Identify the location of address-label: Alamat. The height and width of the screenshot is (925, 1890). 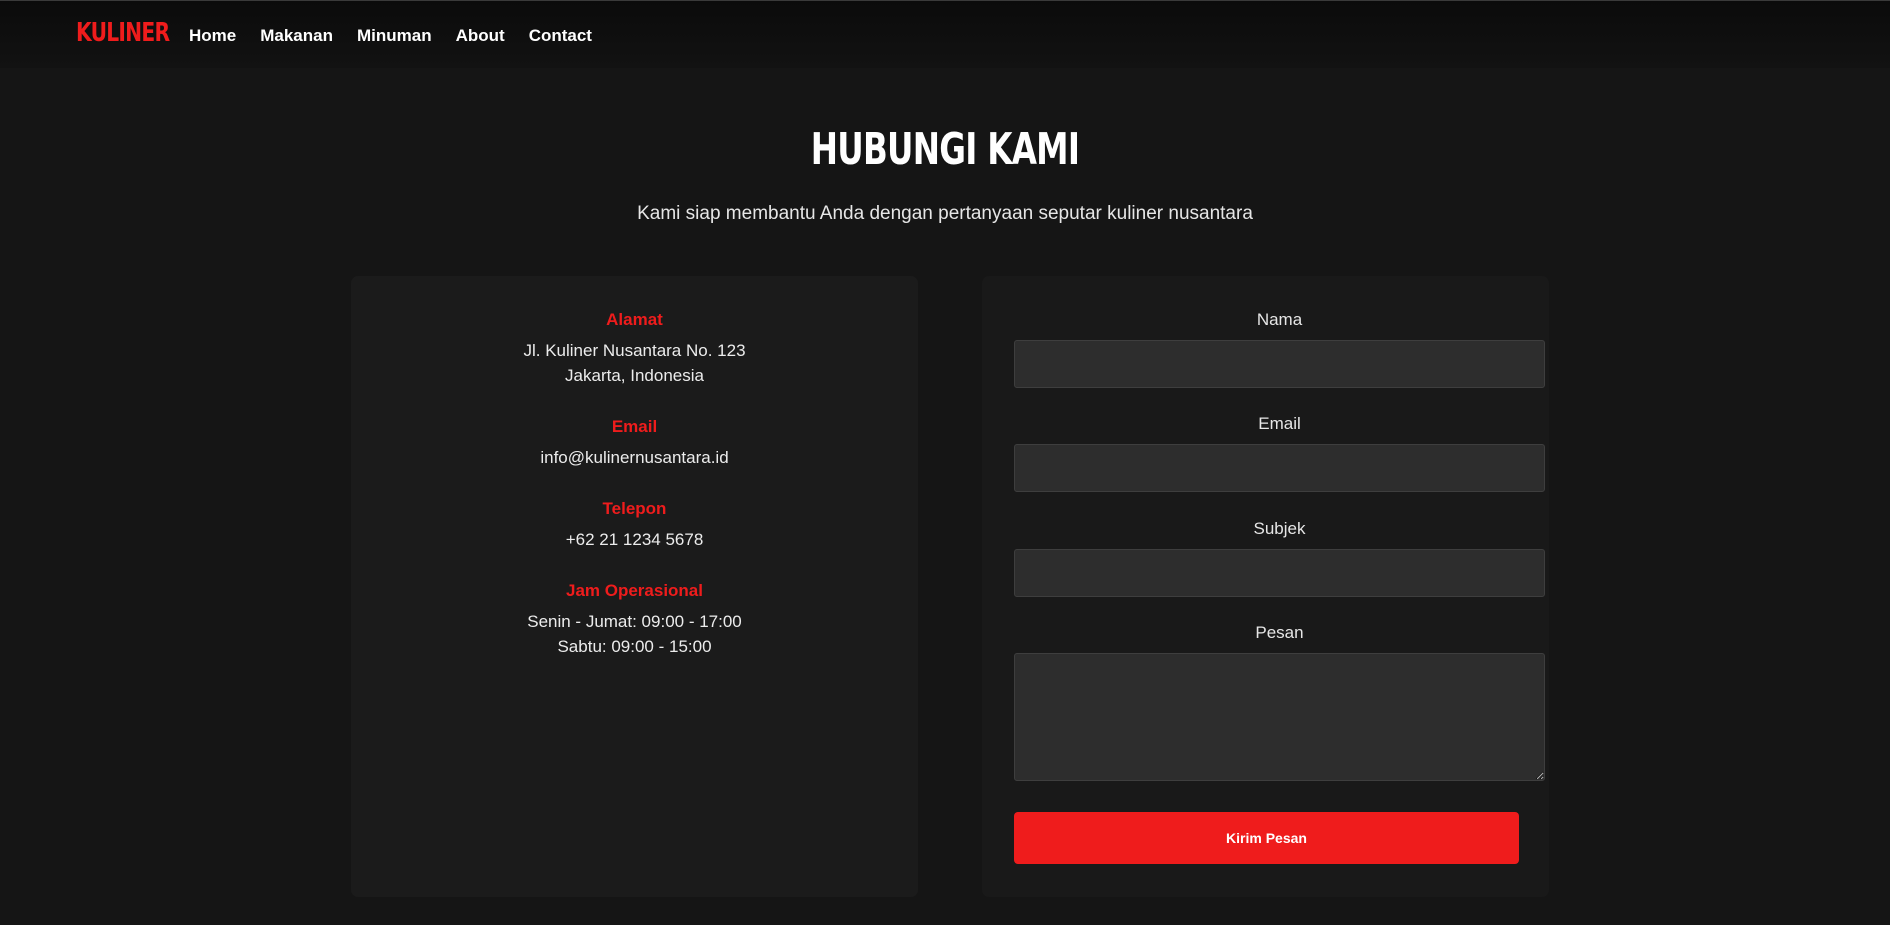
(634, 319).